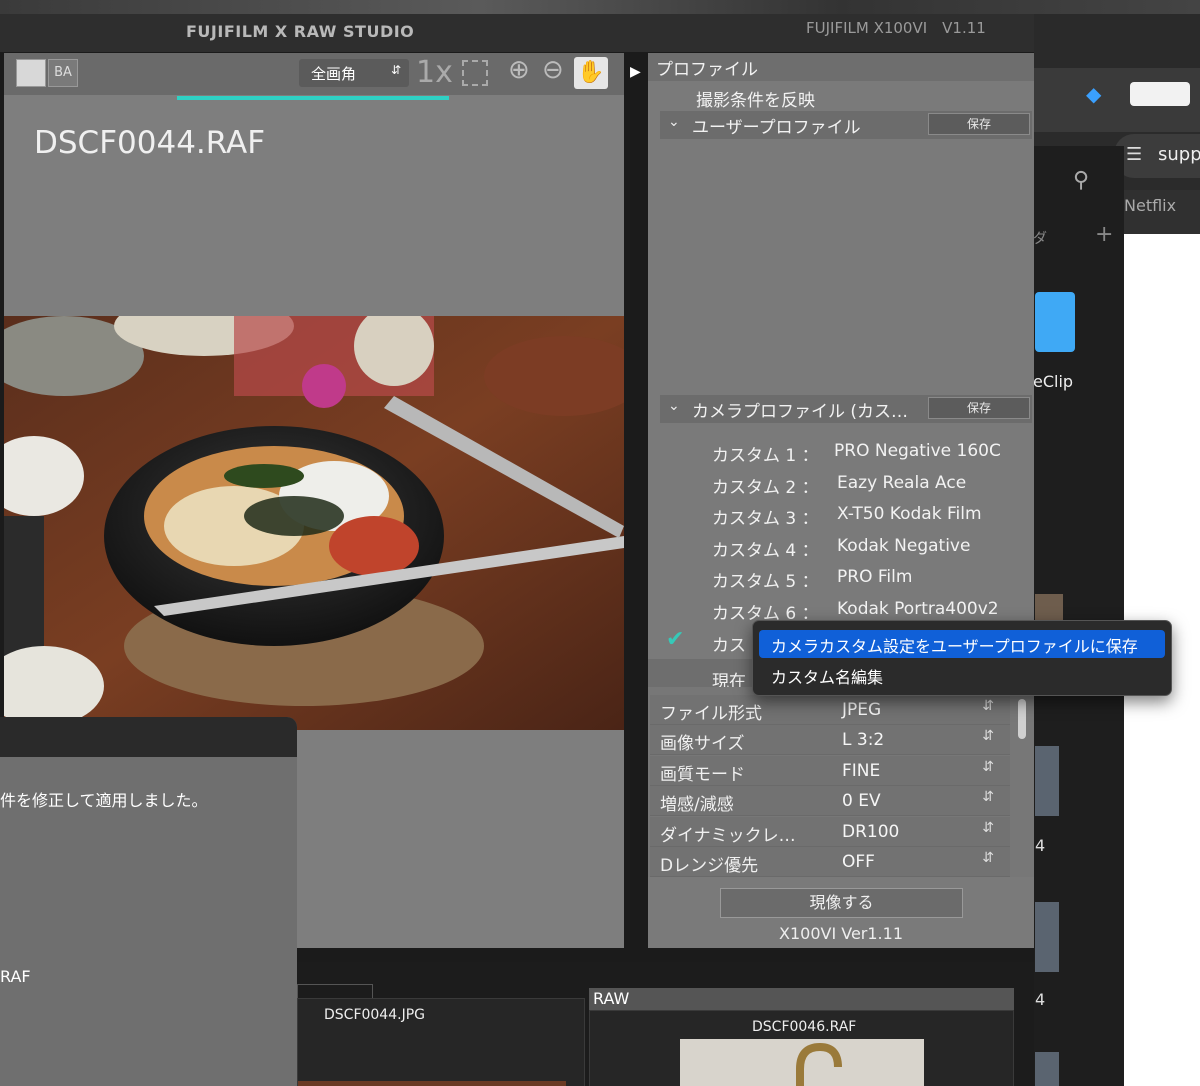 This screenshot has height=1086, width=1200. I want to click on custom-item-name: Kodak Negative, so click(904, 545).